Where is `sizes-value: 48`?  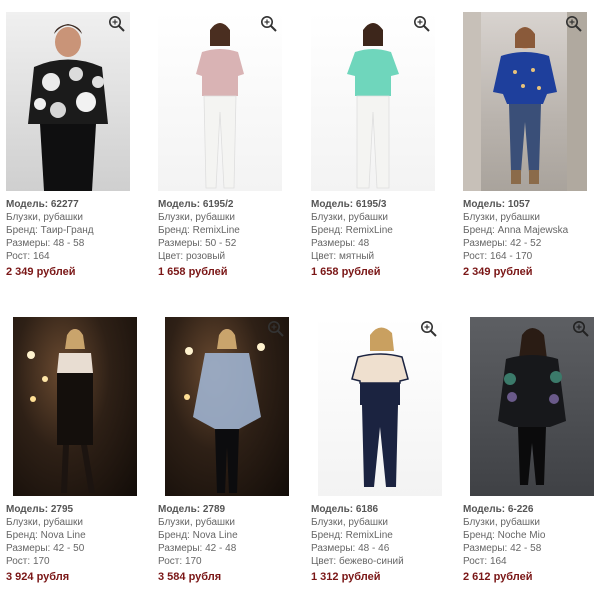
sizes-value: 48 is located at coordinates (364, 243).